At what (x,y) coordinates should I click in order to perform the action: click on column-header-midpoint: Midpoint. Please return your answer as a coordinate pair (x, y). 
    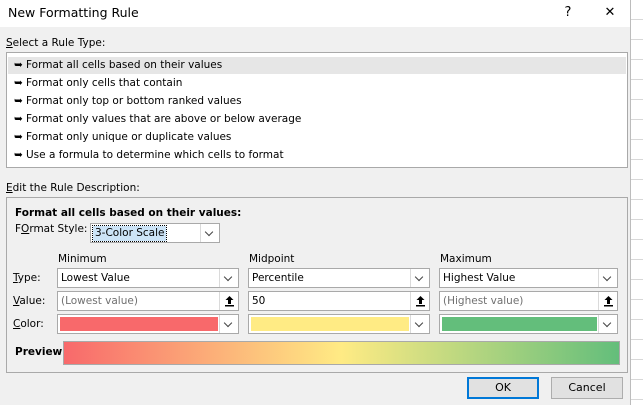
    Looking at the image, I should click on (272, 259).